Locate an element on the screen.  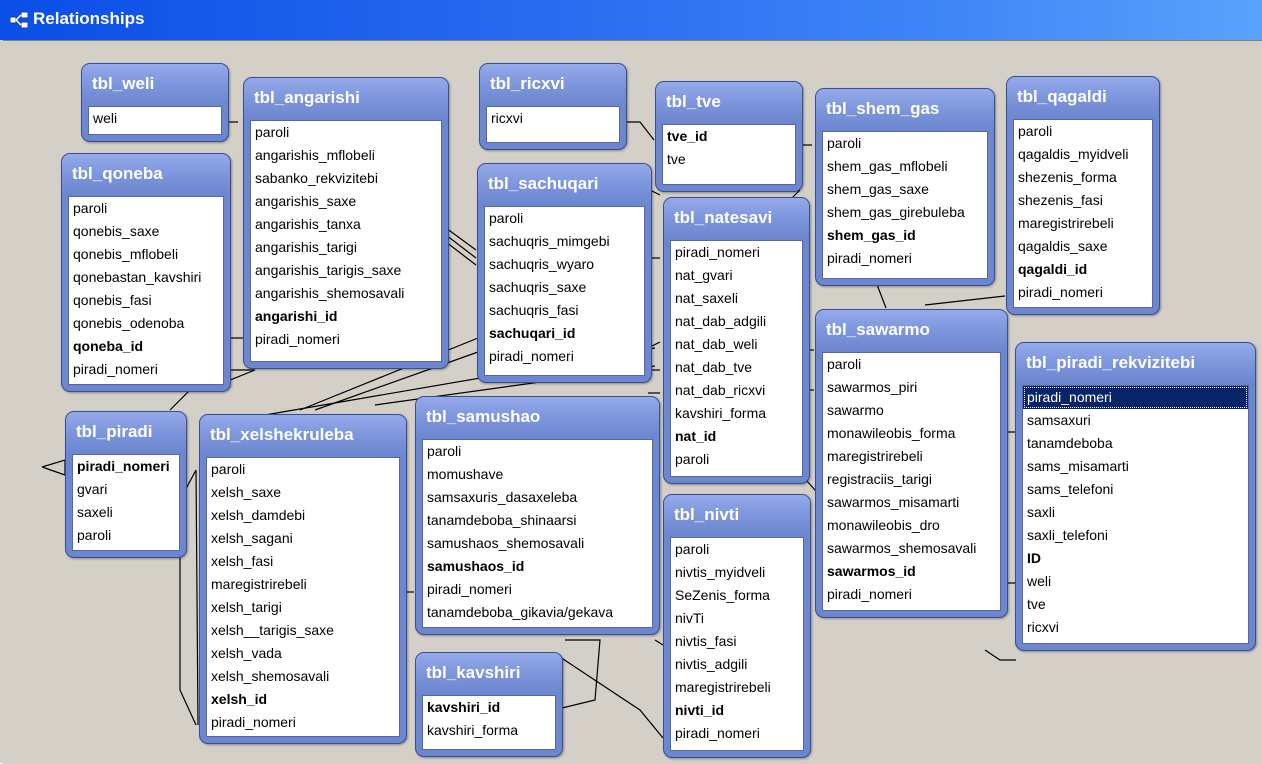
table-title: tbl_tve is located at coordinates (729, 103).